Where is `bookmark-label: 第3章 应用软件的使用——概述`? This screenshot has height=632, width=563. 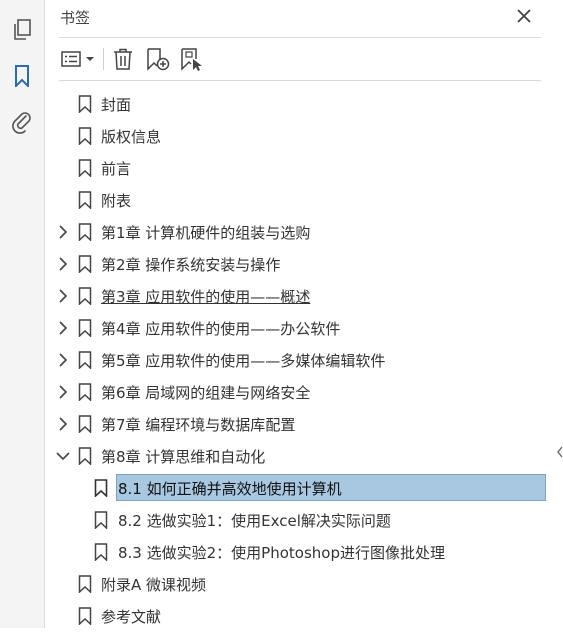 bookmark-label: 第3章 应用软件的使用——概述 is located at coordinates (206, 297).